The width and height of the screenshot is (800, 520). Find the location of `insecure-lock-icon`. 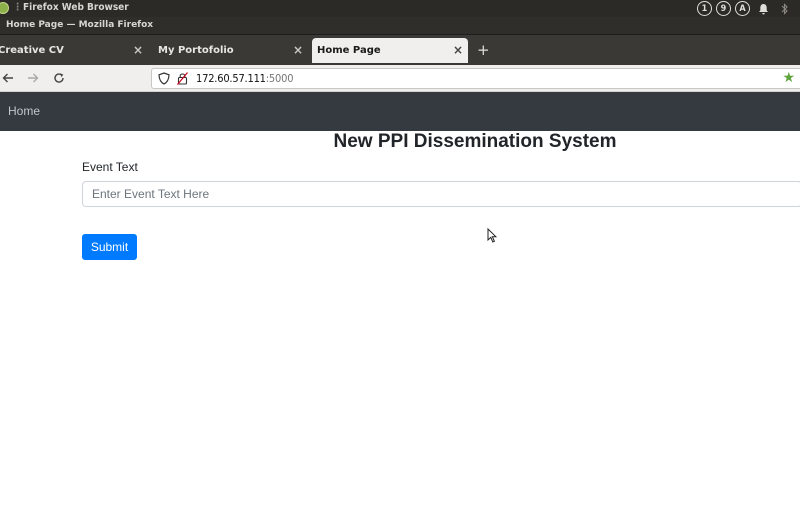

insecure-lock-icon is located at coordinates (182, 78).